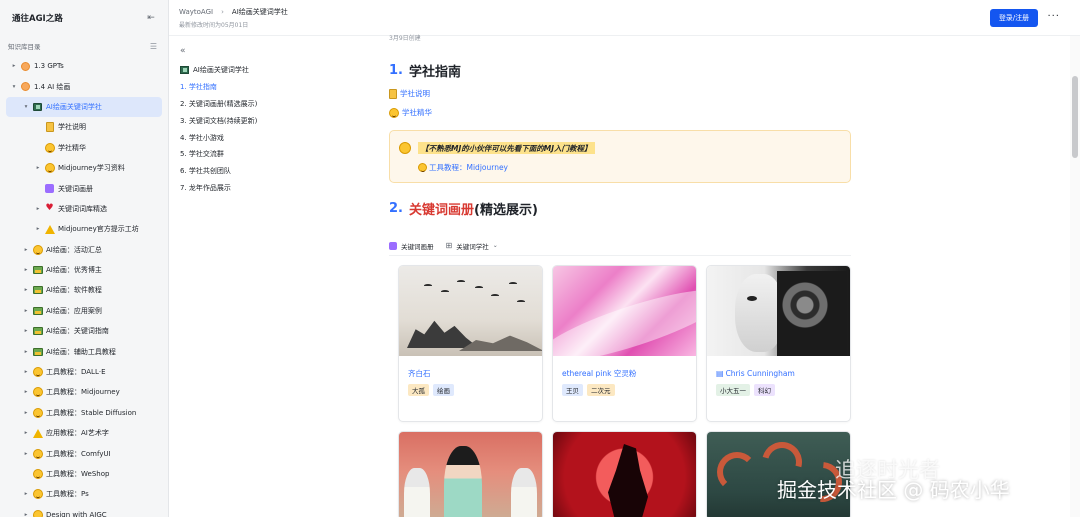 This screenshot has width=1080, height=517. I want to click on callout-link-midjourney: 工具教程：Midjourney, so click(463, 167).